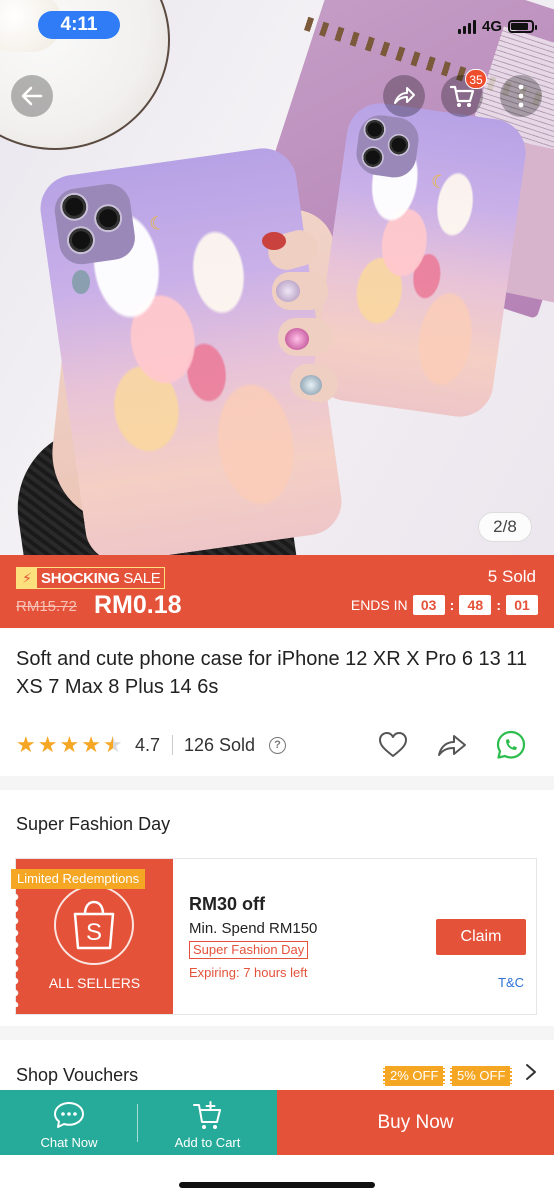 Image resolution: width=554 pixels, height=1200 pixels. I want to click on arrow-left-icon, so click(32, 96).